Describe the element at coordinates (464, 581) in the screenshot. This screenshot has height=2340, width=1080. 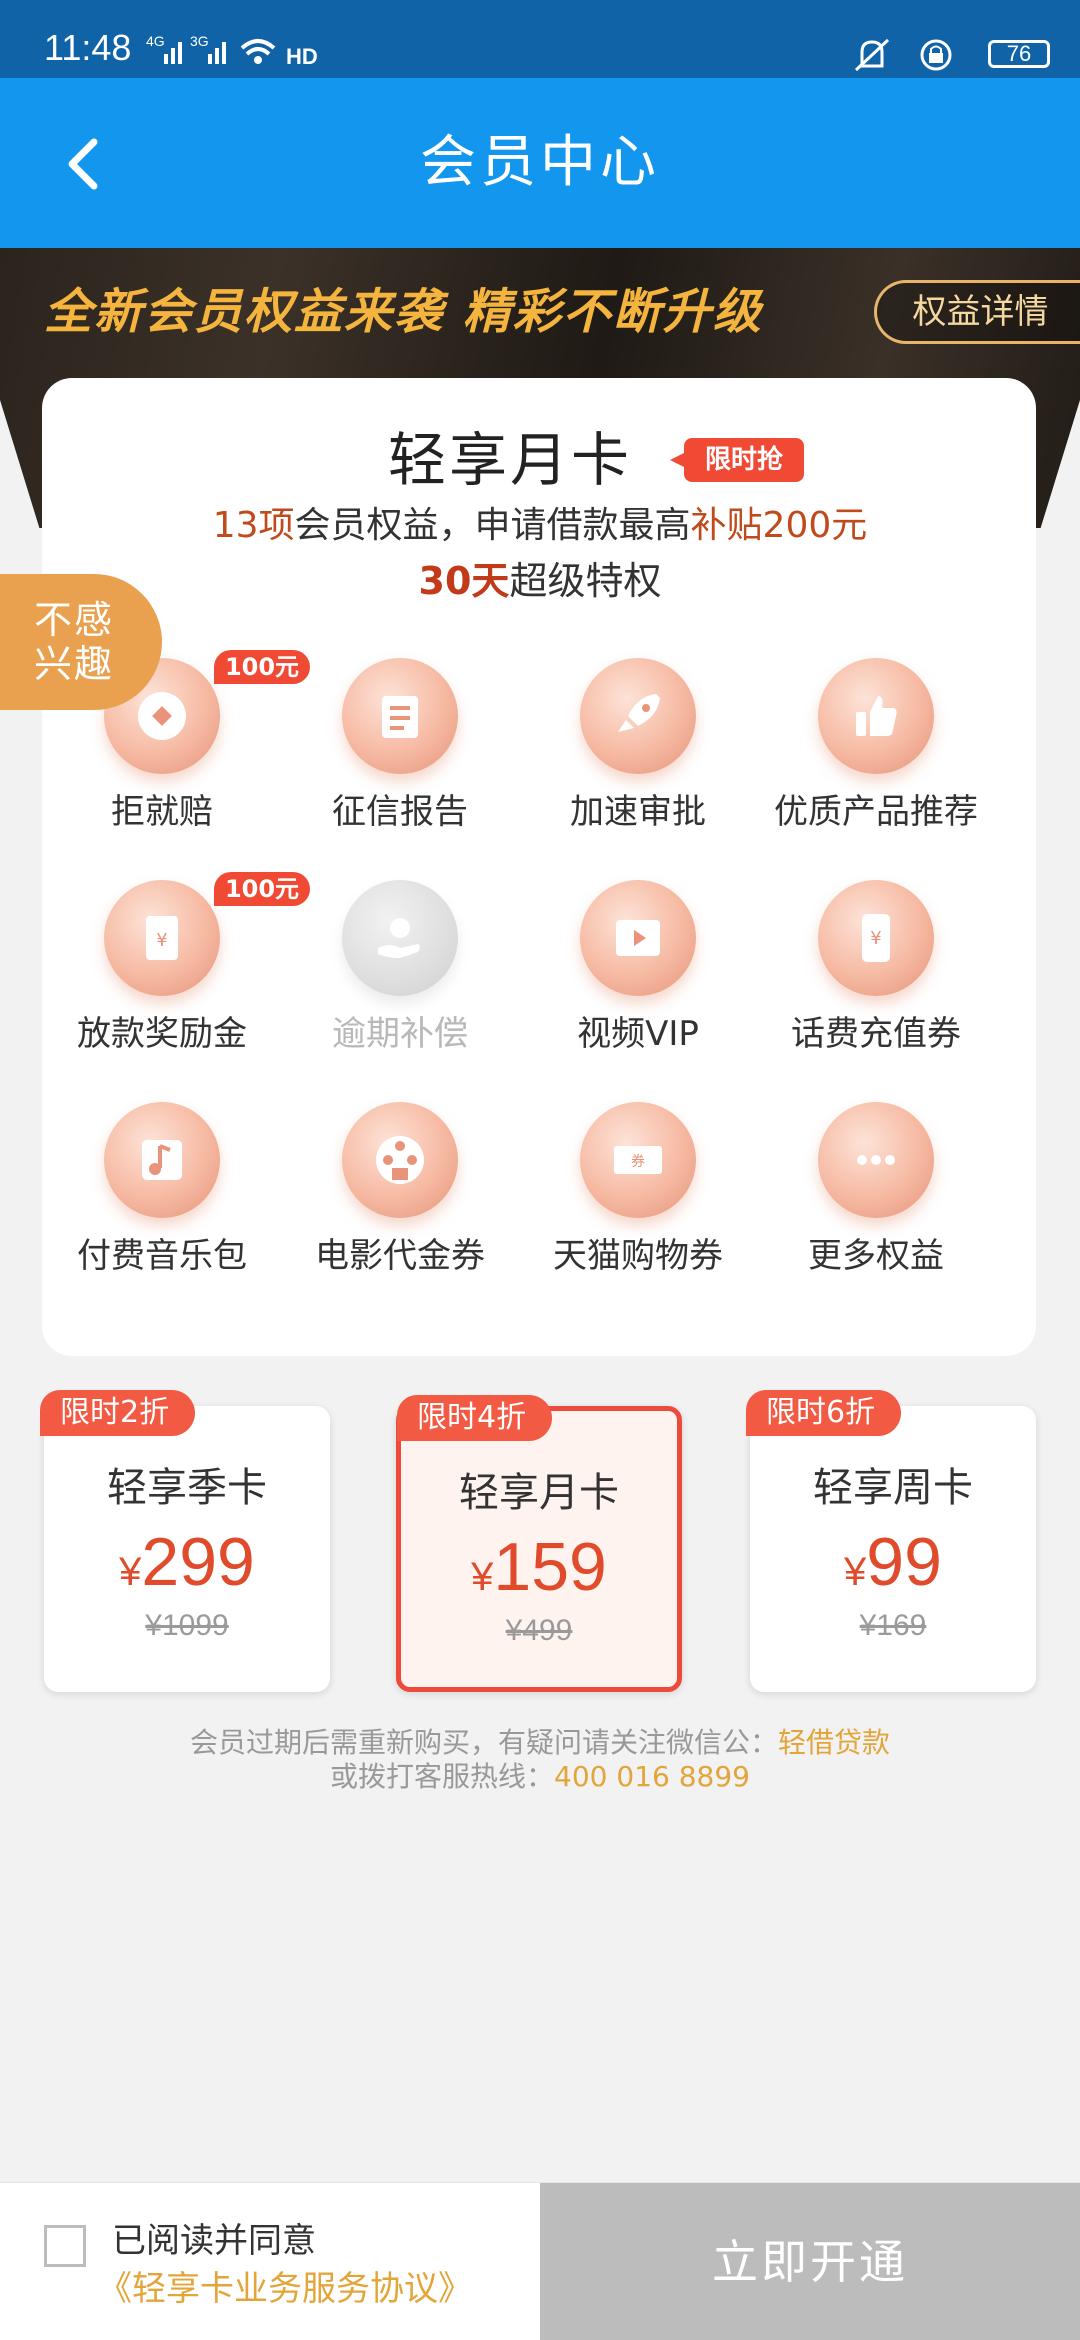
I see `privilege-days: 30天` at that location.